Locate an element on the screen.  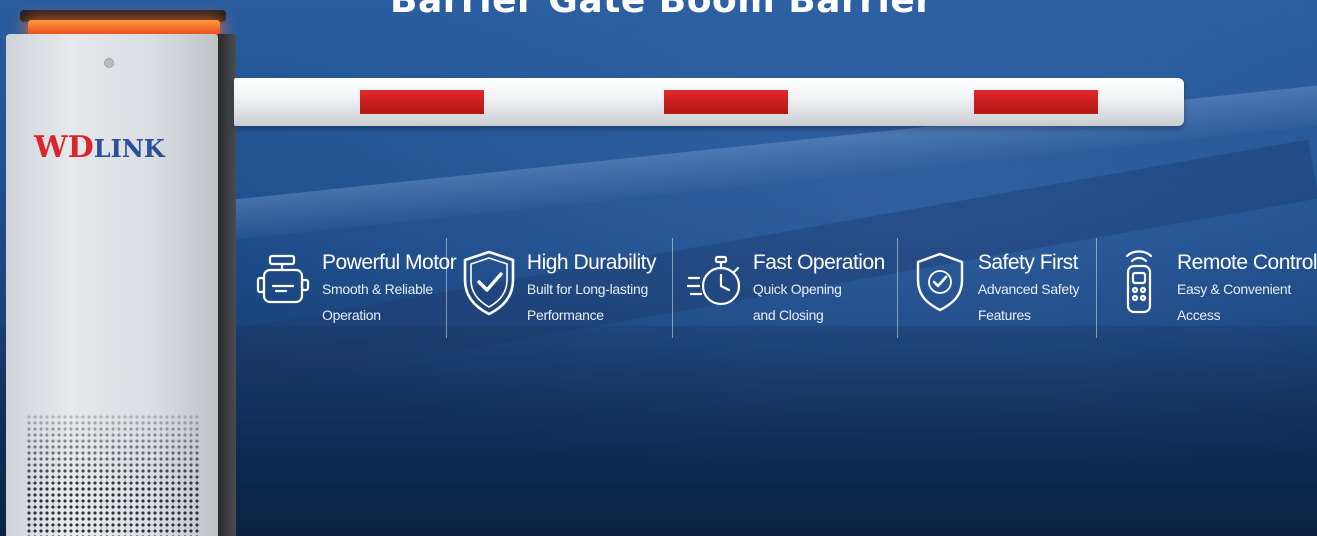
shield-check-icon is located at coordinates (489, 282).